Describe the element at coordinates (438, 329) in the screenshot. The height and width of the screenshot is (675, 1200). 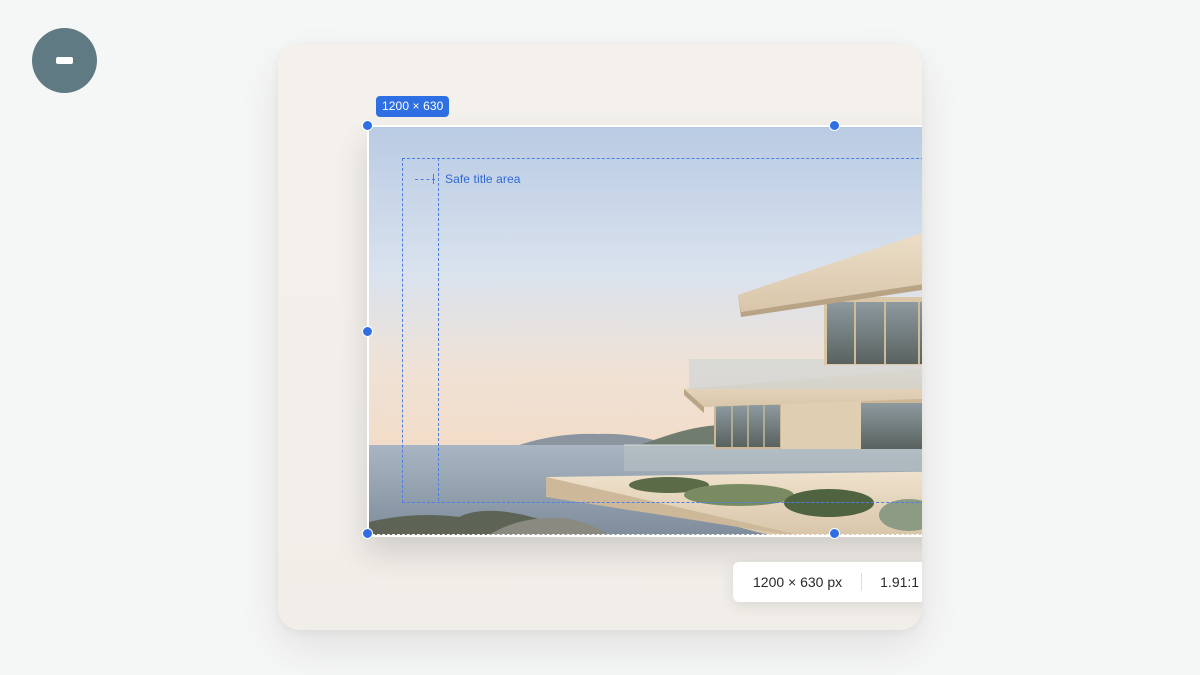
I see `safe-area-margin-line` at that location.